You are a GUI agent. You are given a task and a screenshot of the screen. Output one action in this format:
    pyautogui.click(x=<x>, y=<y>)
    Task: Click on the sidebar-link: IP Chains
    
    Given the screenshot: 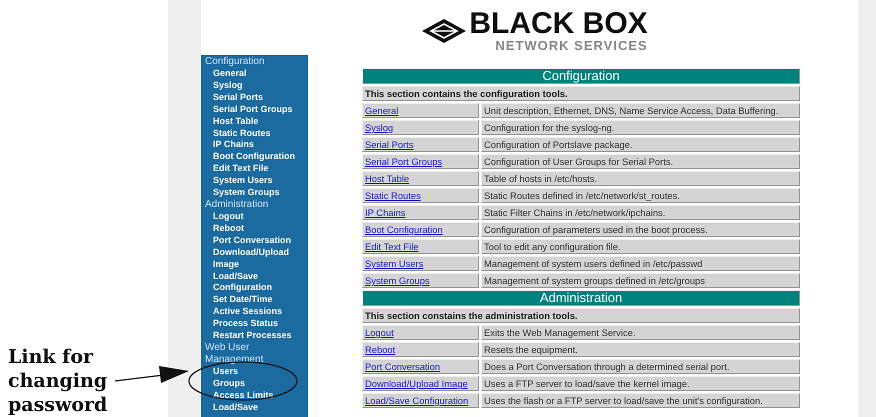 What is the action you would take?
    pyautogui.click(x=254, y=145)
    